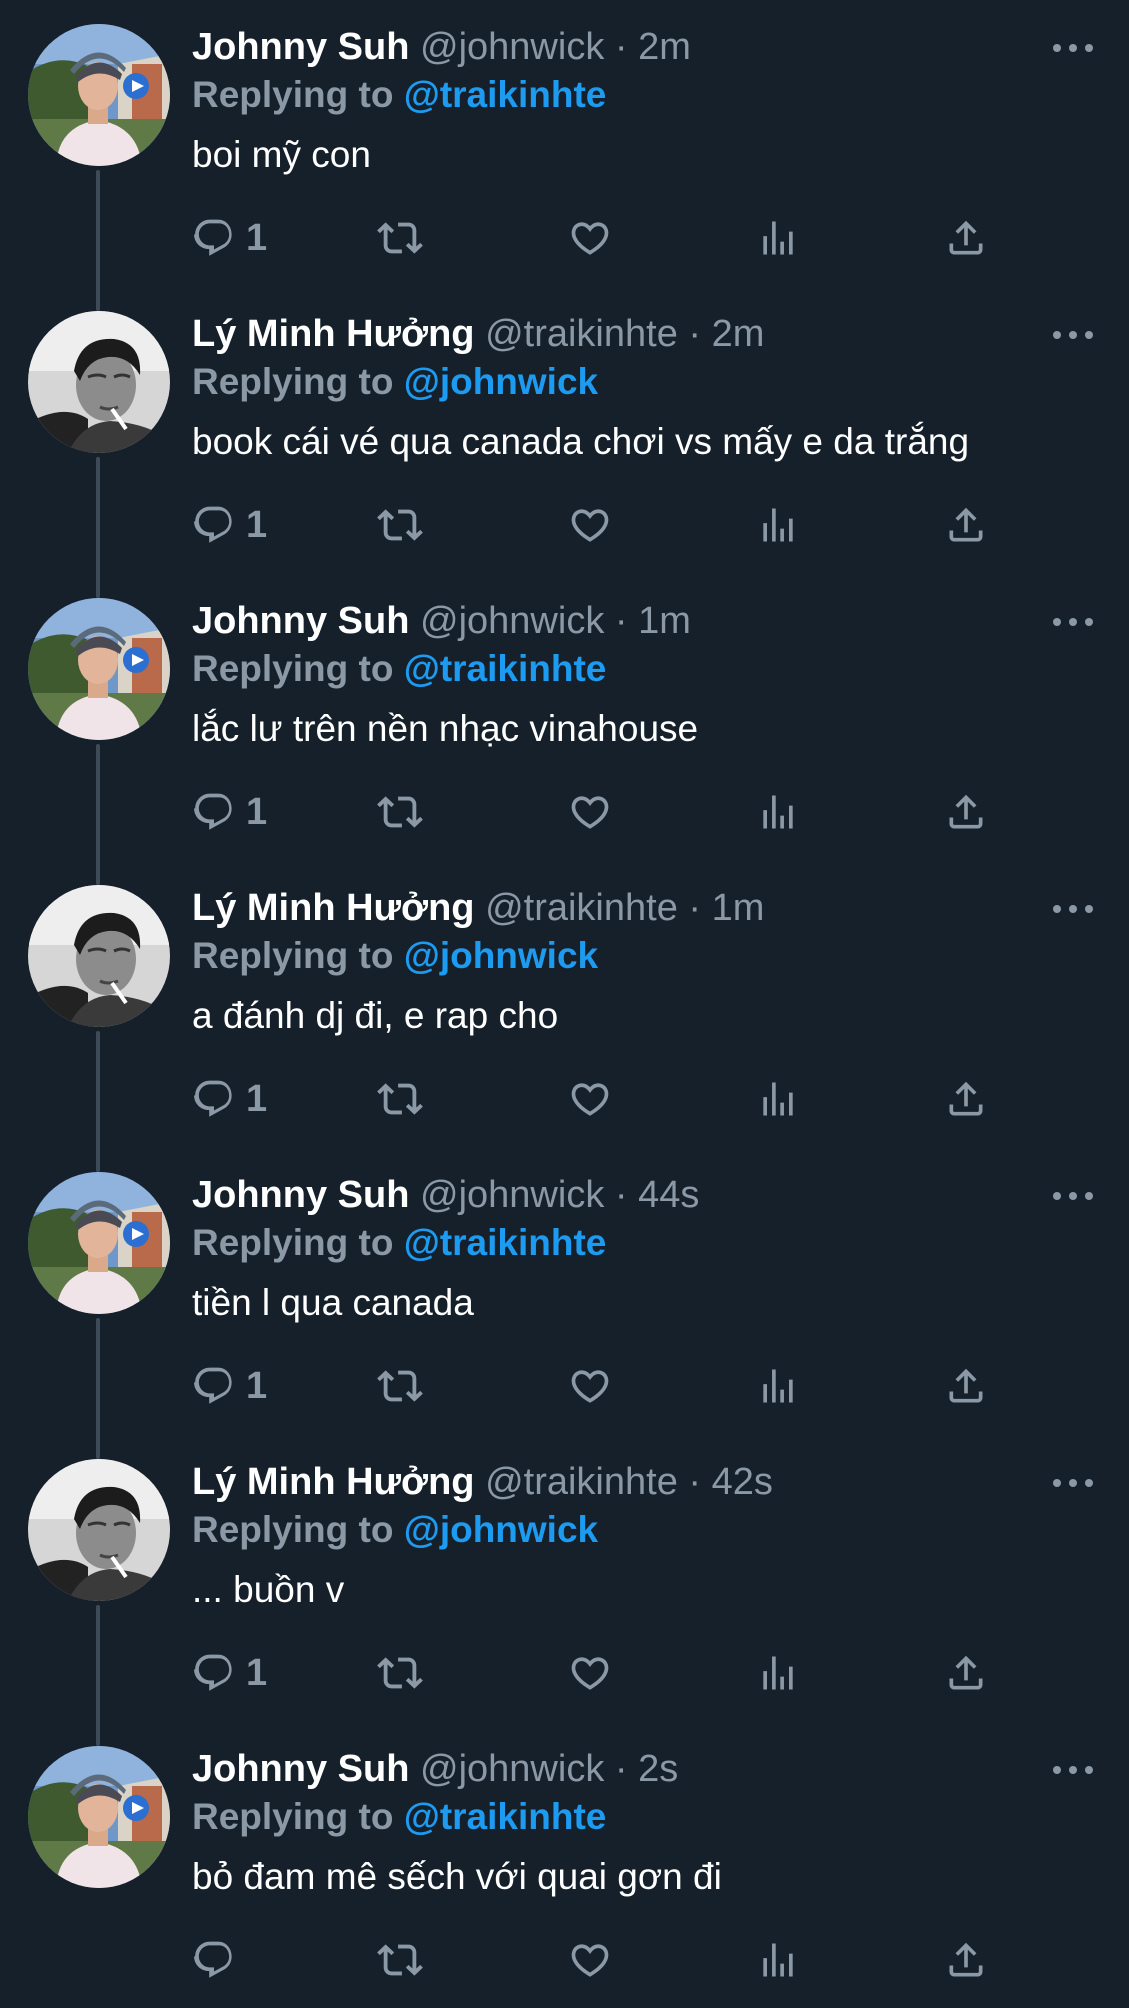  I want to click on tweet-time: 44s, so click(668, 1195).